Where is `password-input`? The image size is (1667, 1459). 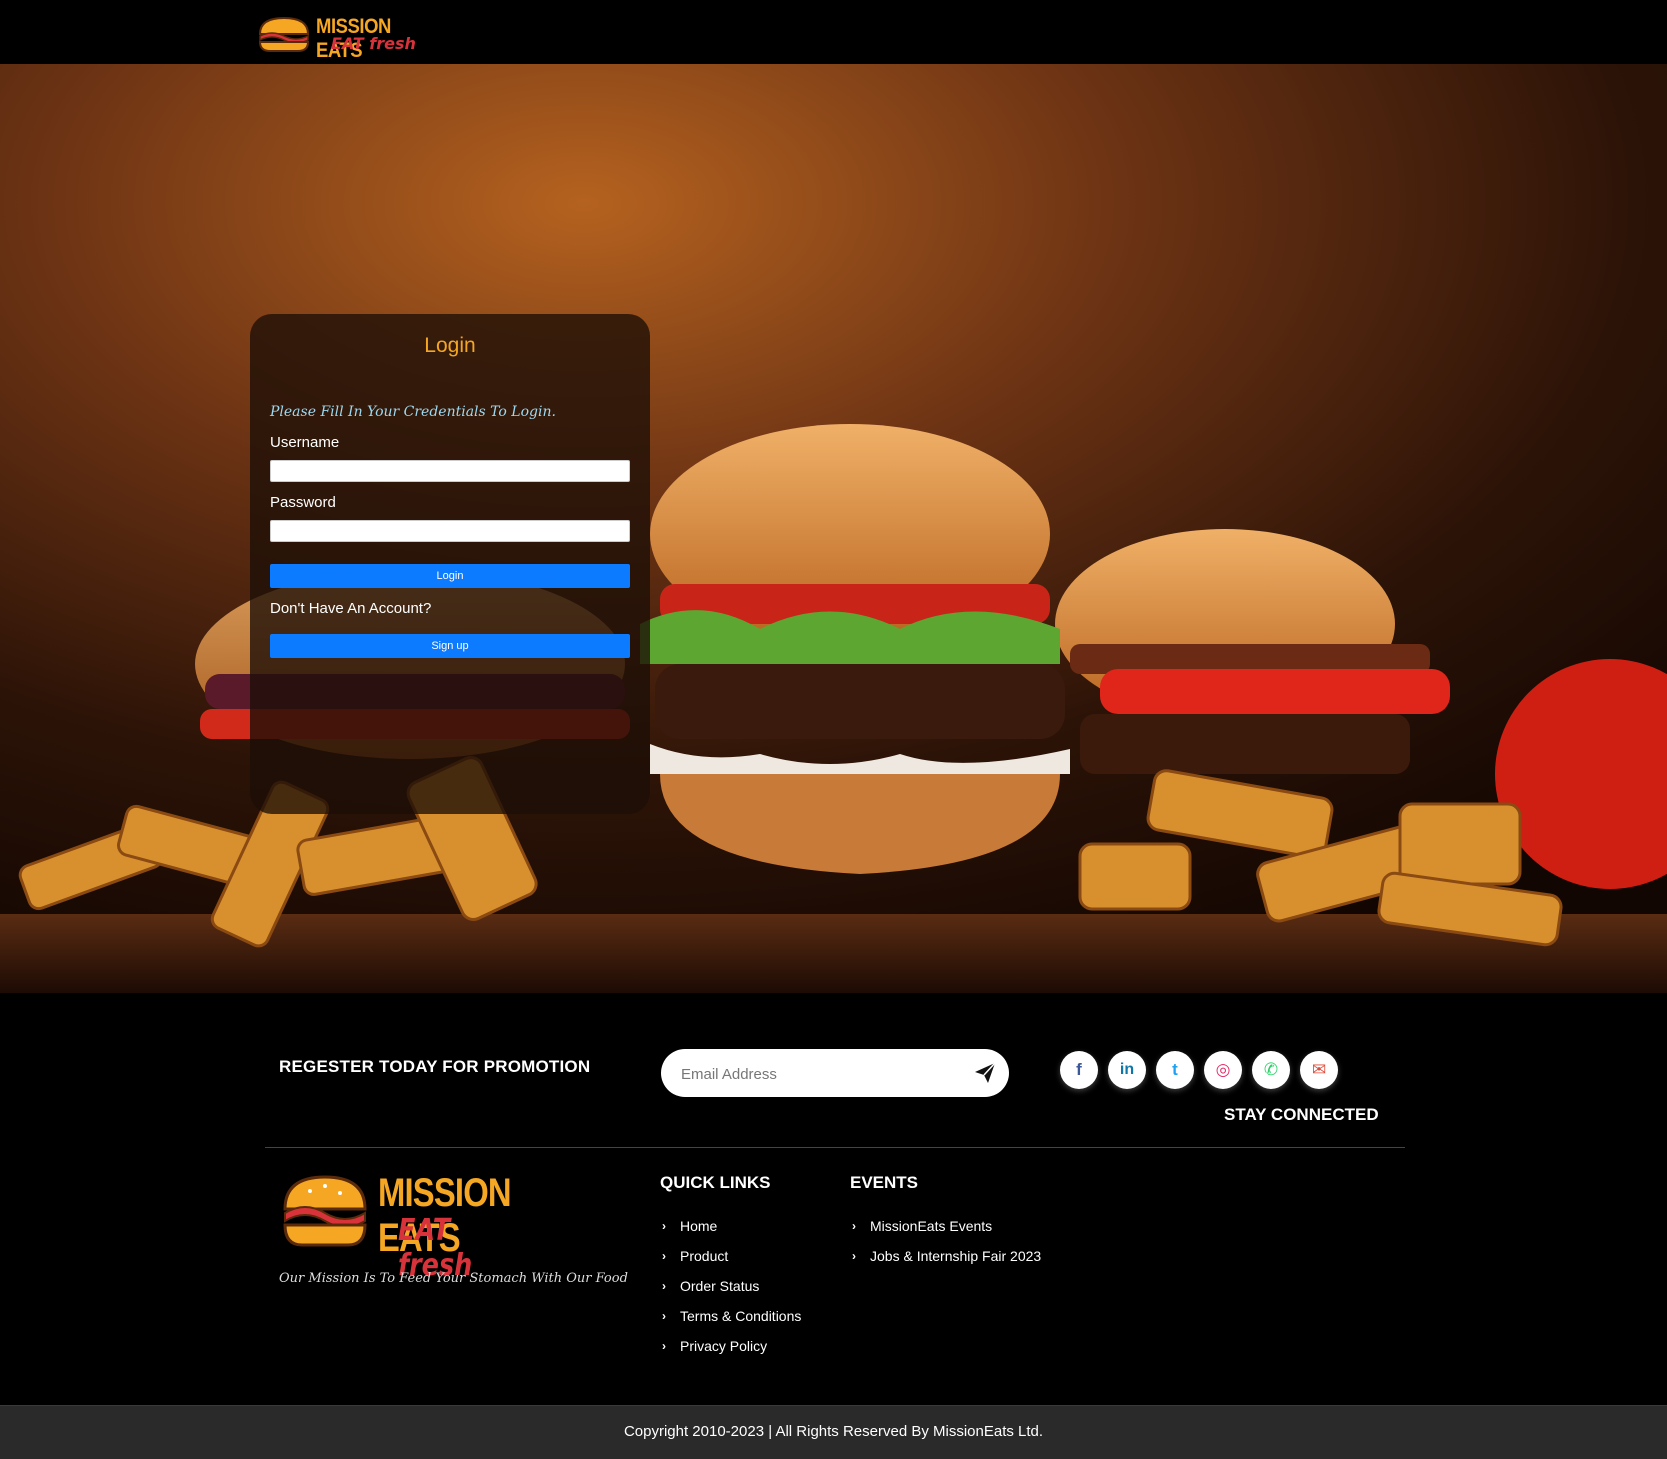 password-input is located at coordinates (450, 531).